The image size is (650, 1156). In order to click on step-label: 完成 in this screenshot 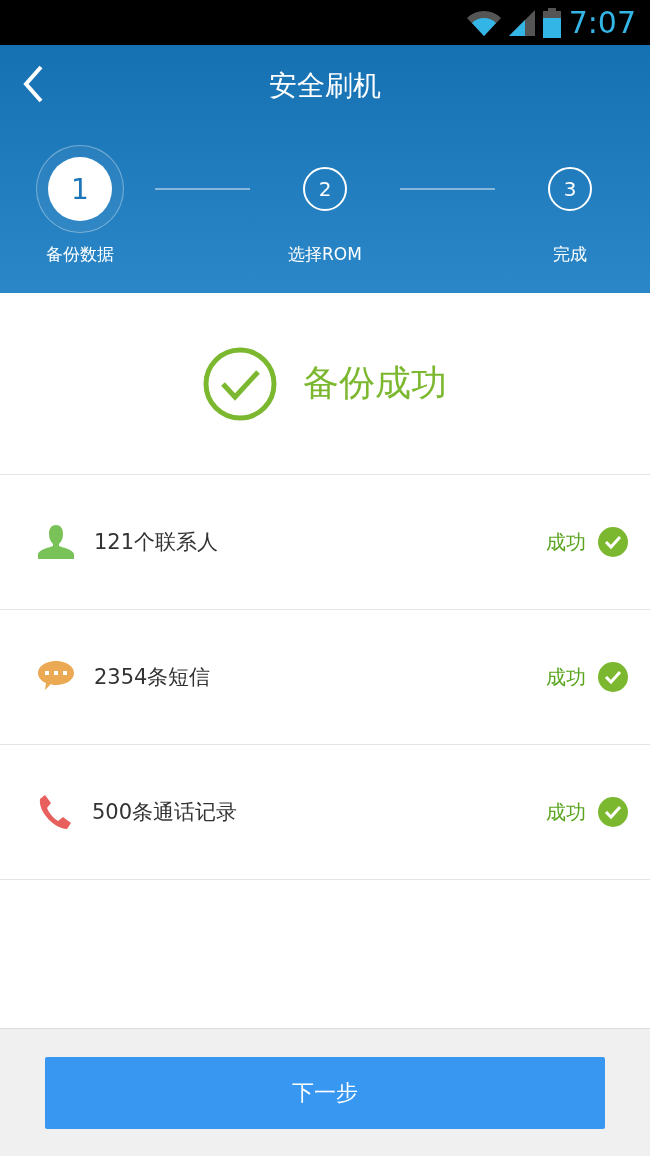, I will do `click(570, 254)`.